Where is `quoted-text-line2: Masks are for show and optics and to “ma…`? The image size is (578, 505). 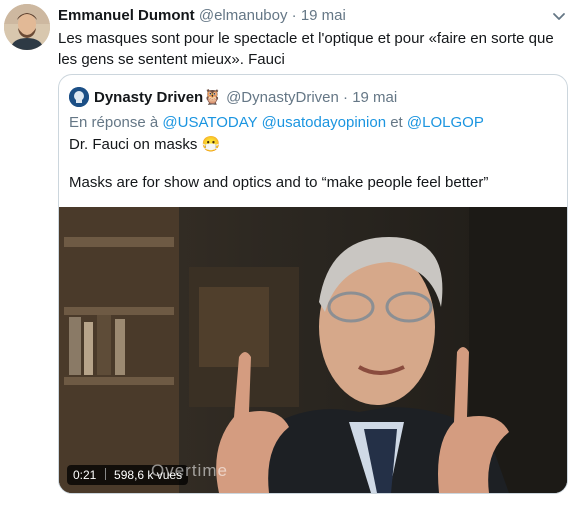
quoted-text-line2: Masks are for show and optics and to “ma… is located at coordinates (279, 182).